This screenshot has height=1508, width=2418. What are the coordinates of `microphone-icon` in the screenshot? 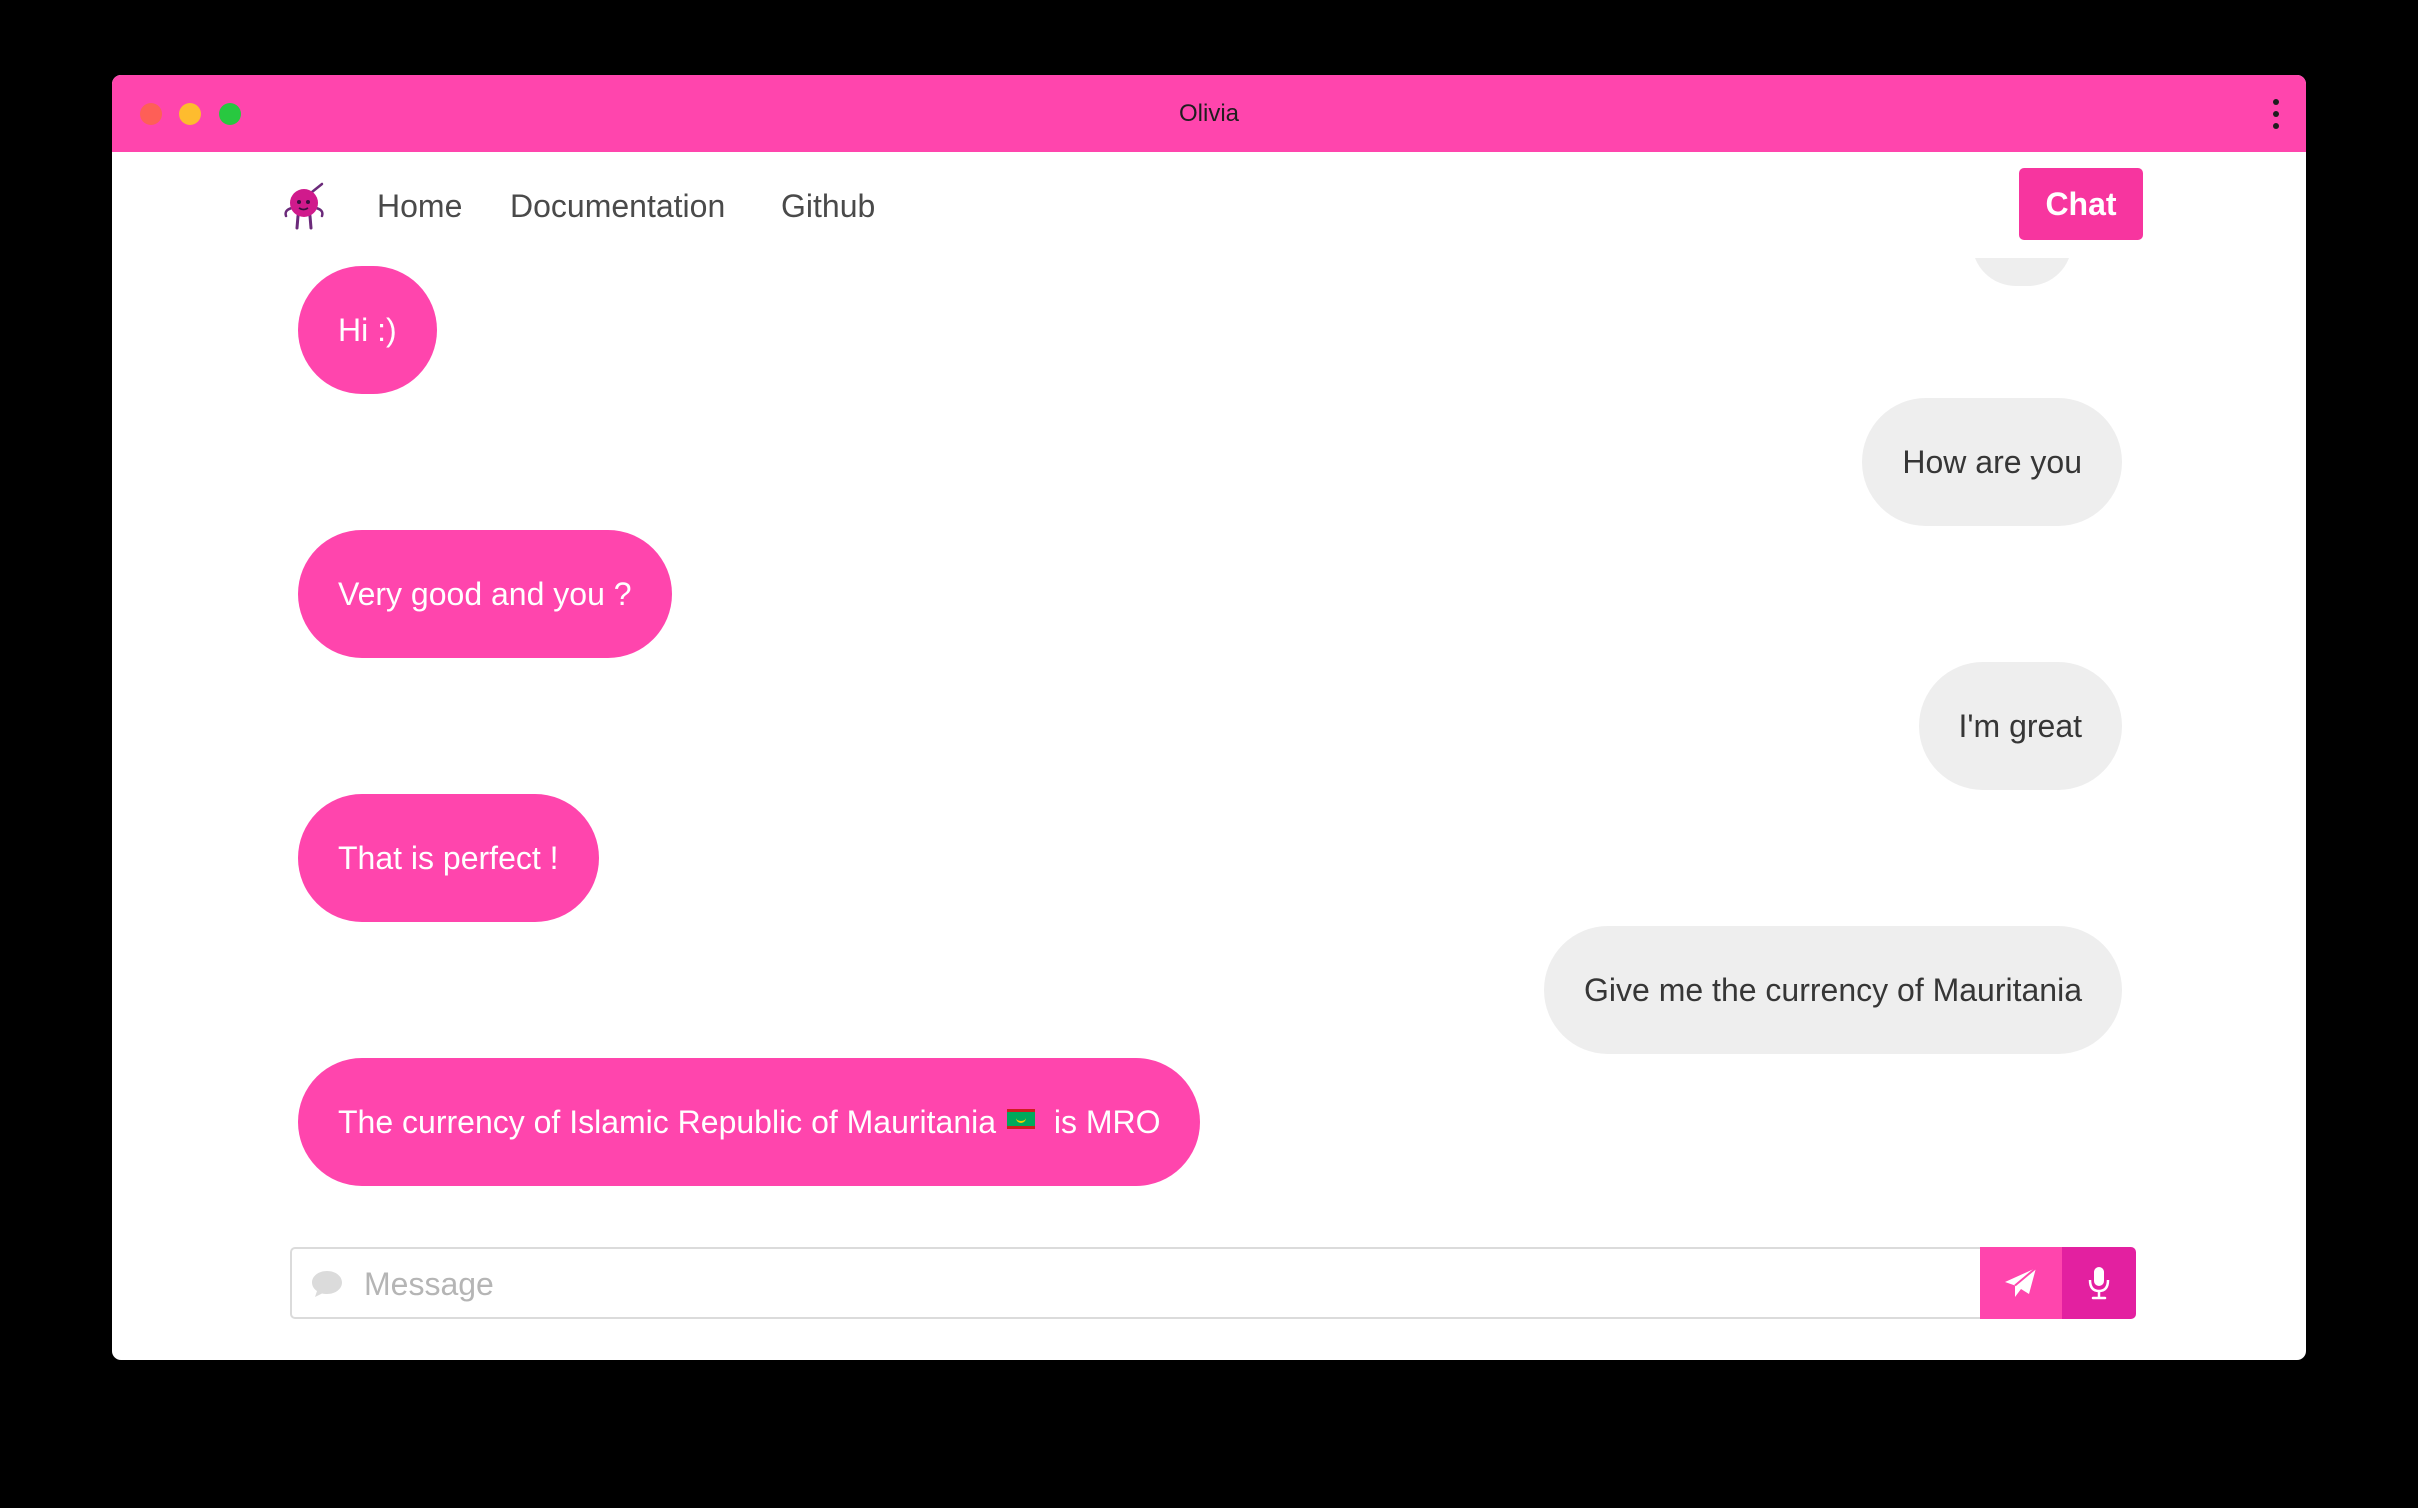 It's located at (2099, 1283).